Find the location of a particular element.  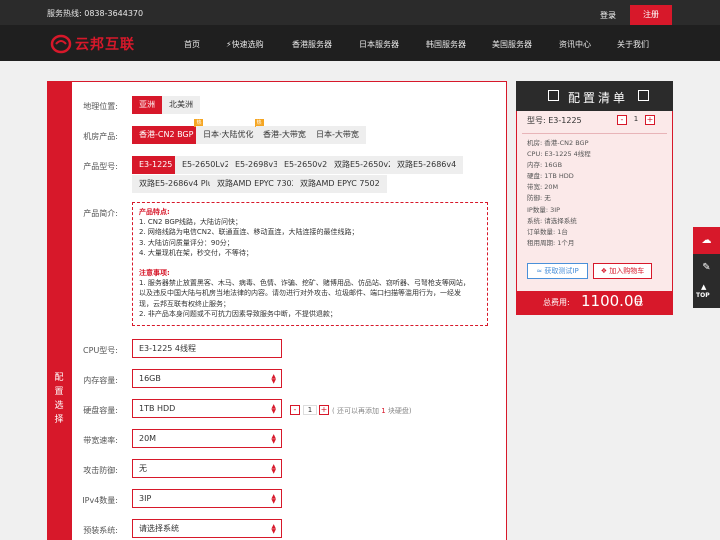

feature-line: 3. 大陆访问质量评分：90分； is located at coordinates (186, 242).